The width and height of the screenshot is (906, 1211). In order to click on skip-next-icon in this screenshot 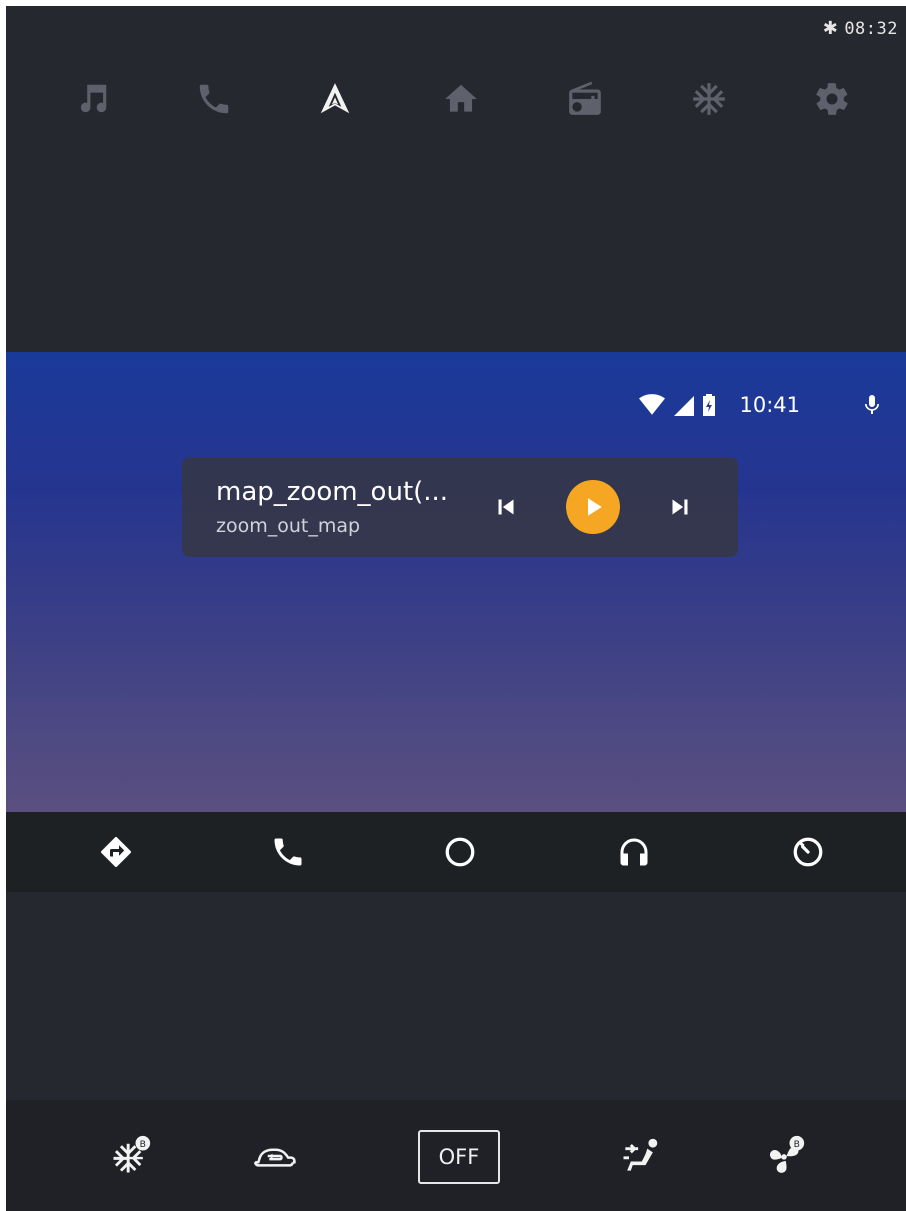, I will do `click(680, 507)`.